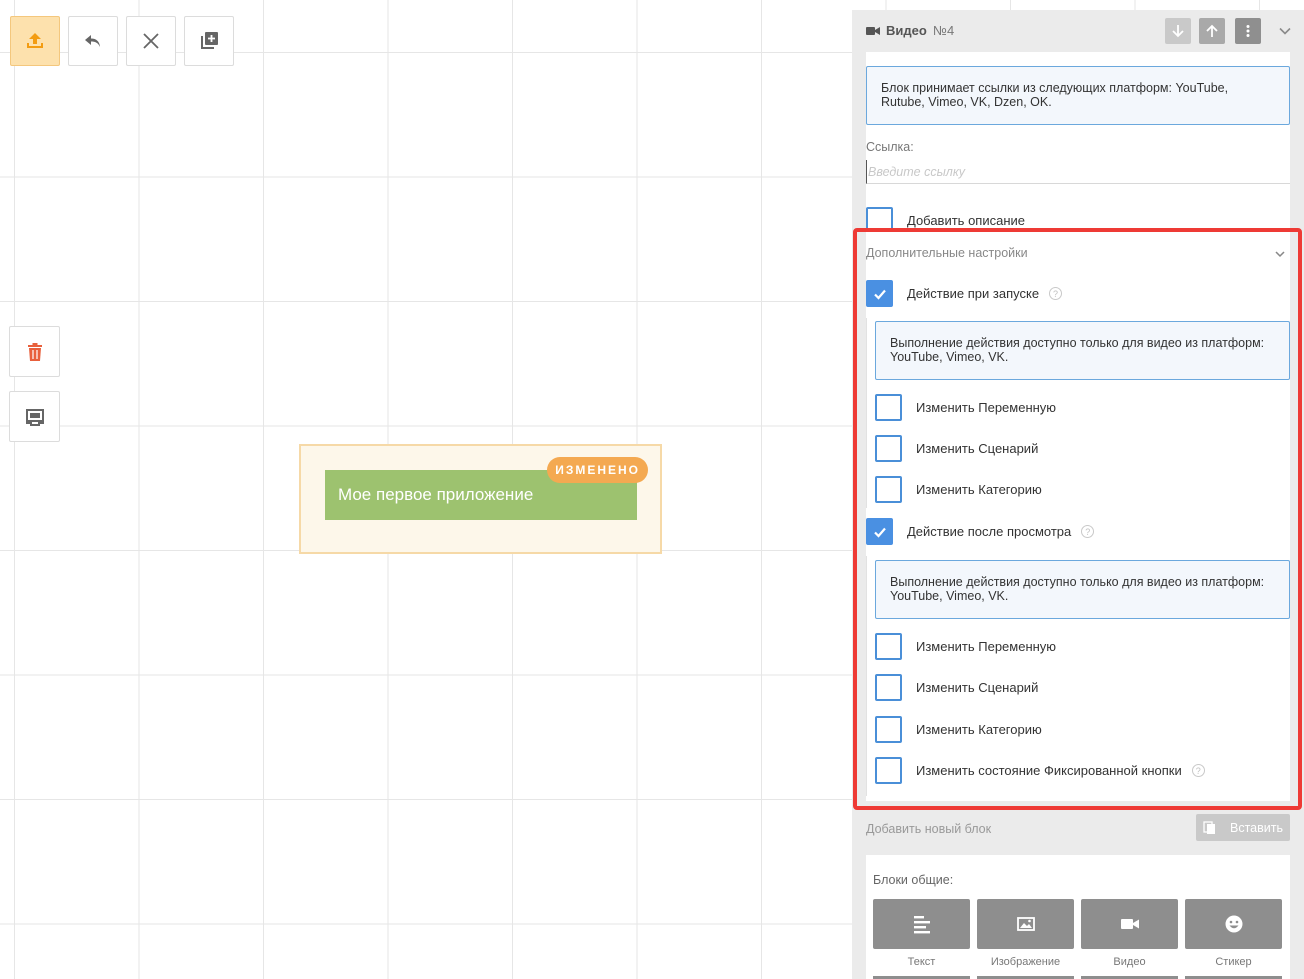 The width and height of the screenshot is (1304, 979). What do you see at coordinates (1025, 962) in the screenshot?
I see `block-tile-label: Изображение` at bounding box center [1025, 962].